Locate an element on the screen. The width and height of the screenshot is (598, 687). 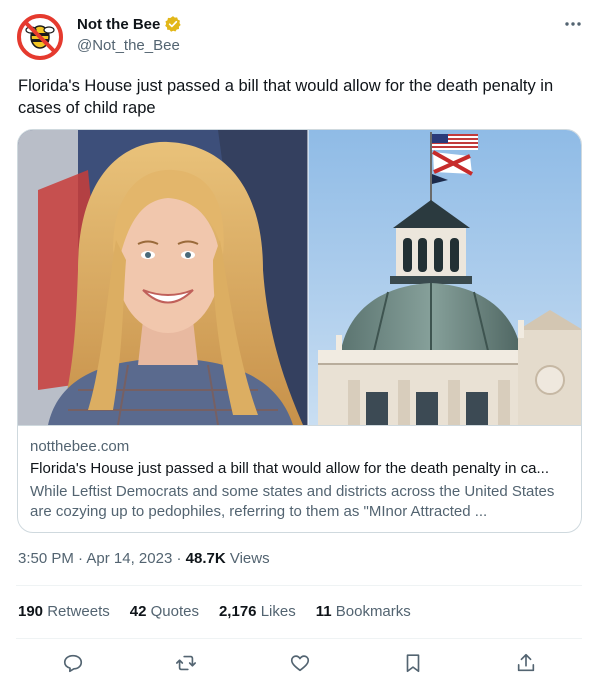
tweet-meta: 3:50 PM · Apr 14, 2023 · 48.7K Views is located at coordinates (144, 558).